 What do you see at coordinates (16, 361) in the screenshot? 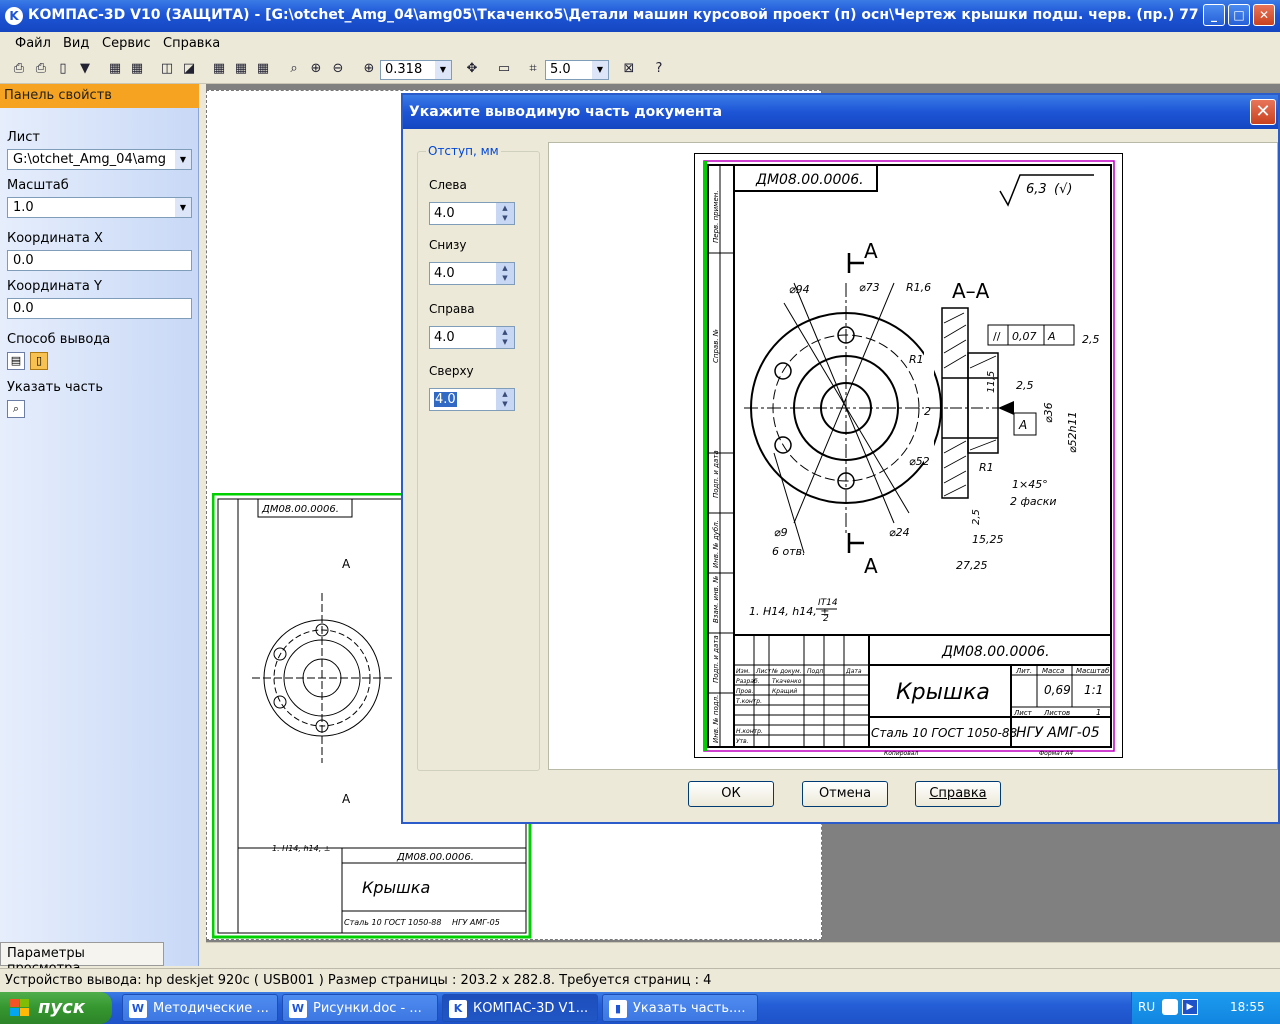
I see `output-mode-page-icon: ▤` at bounding box center [16, 361].